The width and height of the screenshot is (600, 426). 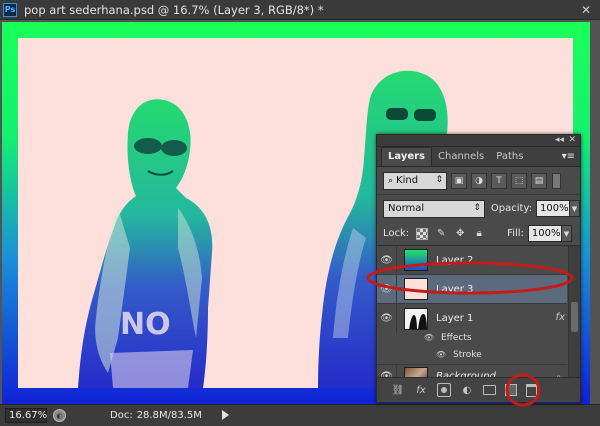 What do you see at coordinates (455, 289) in the screenshot?
I see `layer-name: Layer 3` at bounding box center [455, 289].